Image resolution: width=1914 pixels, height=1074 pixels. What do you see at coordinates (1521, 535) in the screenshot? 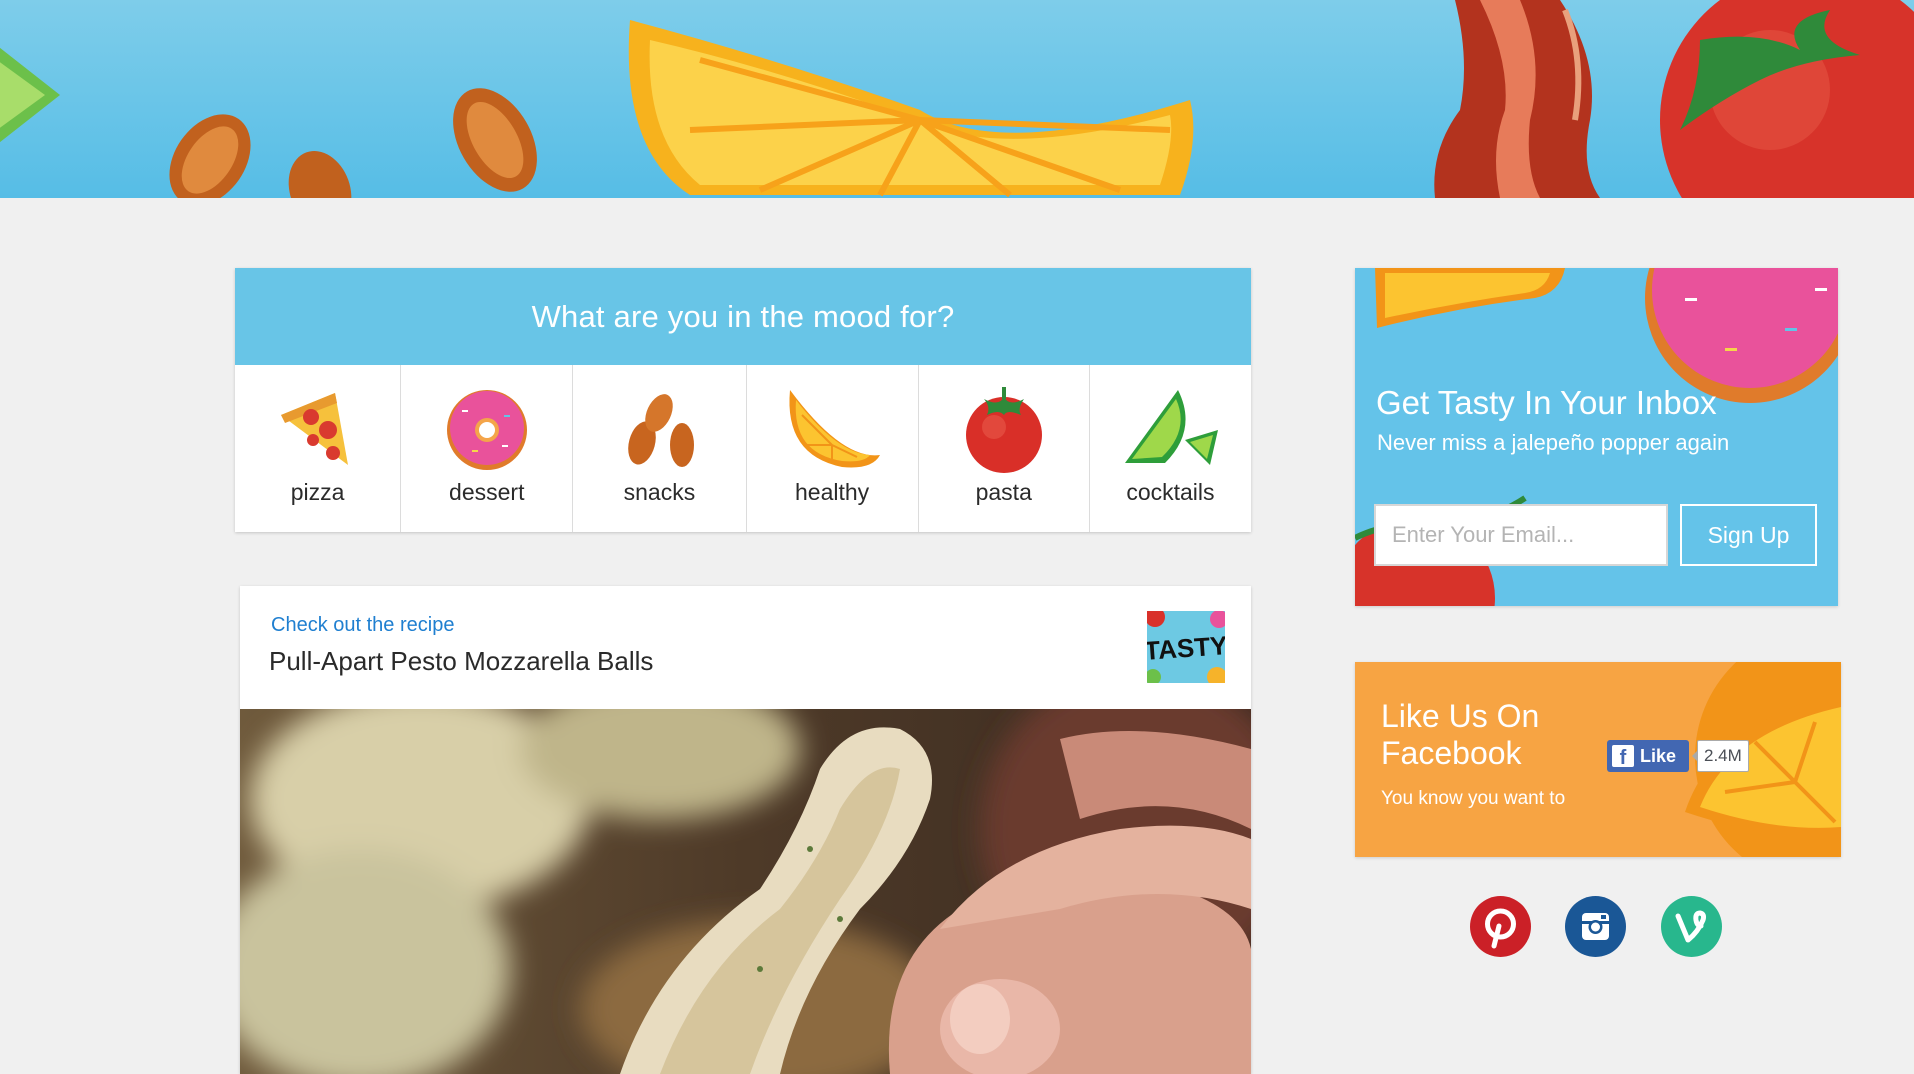
I see `email-input` at bounding box center [1521, 535].